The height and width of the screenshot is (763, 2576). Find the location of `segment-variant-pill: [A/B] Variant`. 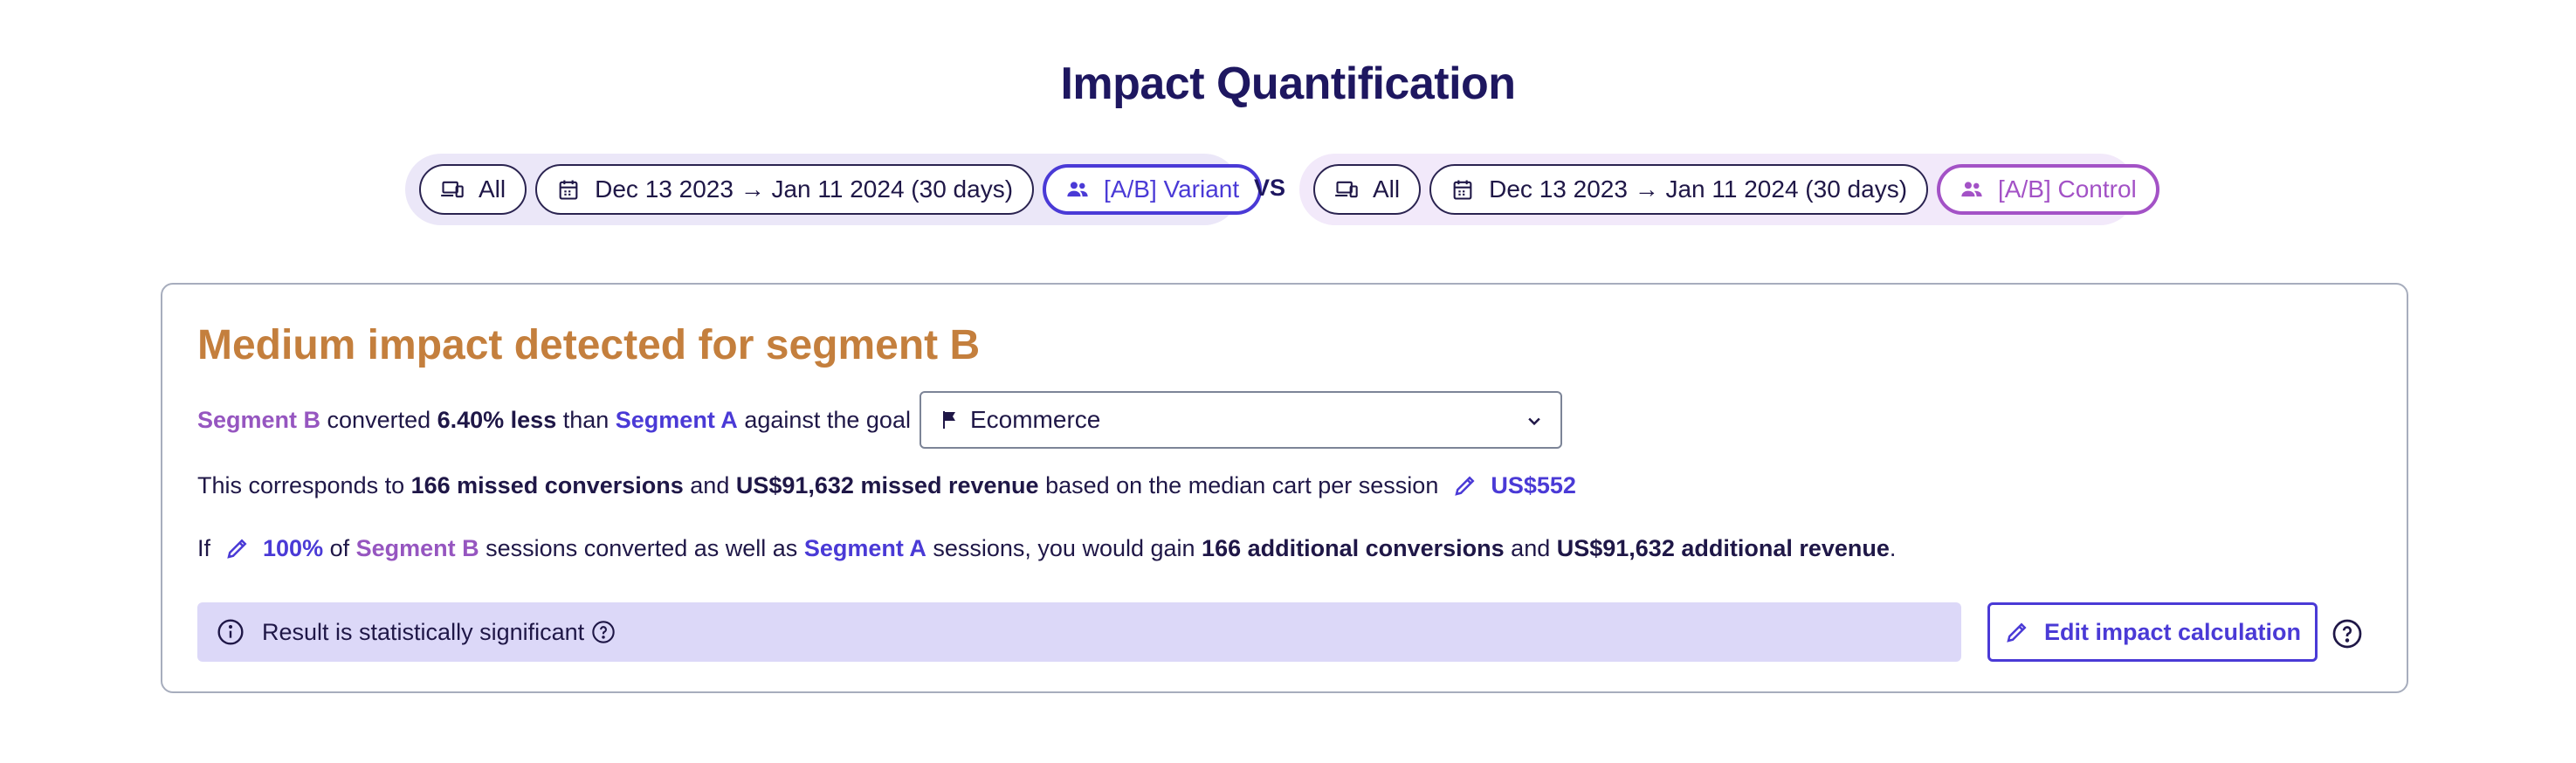

segment-variant-pill: [A/B] Variant is located at coordinates (1153, 189).